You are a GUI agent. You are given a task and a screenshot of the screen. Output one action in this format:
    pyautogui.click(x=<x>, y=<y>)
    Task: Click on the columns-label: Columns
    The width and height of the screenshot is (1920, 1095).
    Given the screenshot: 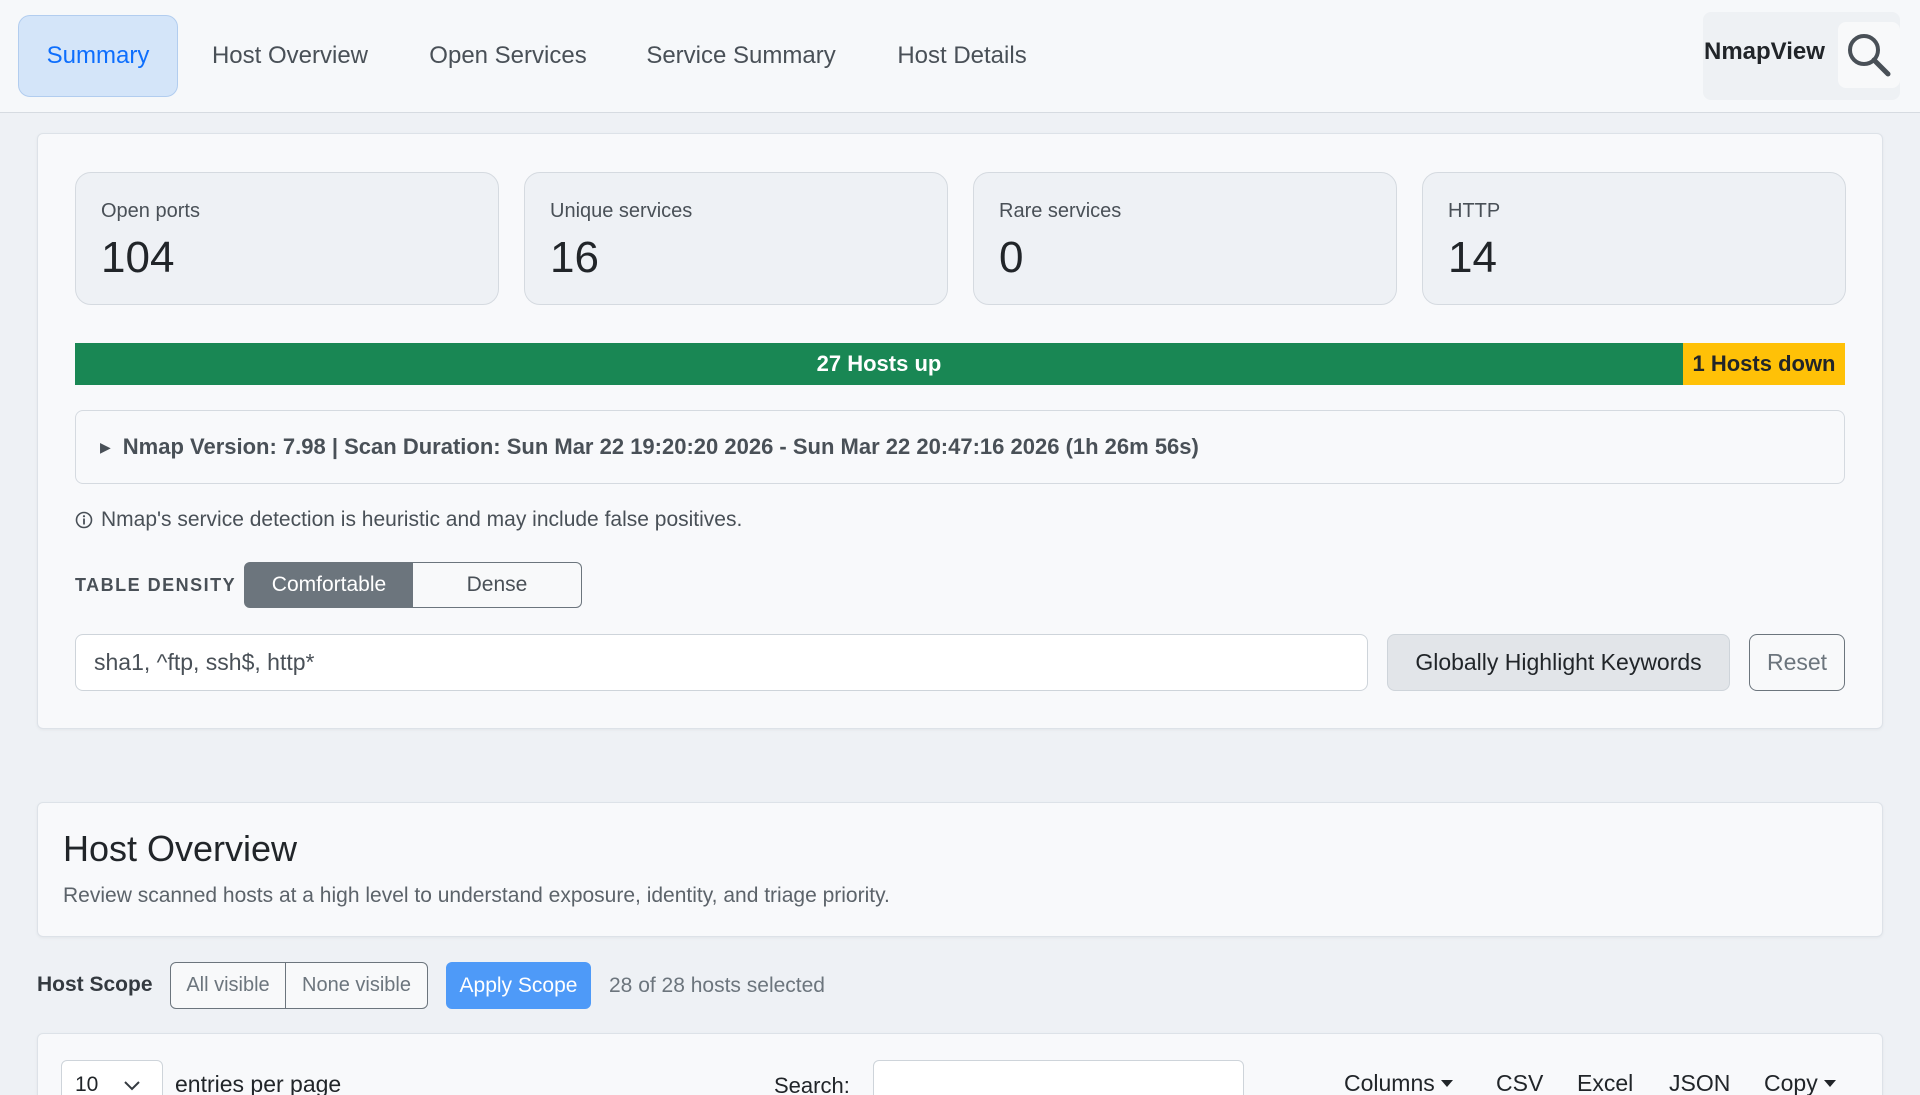 What is the action you would take?
    pyautogui.click(x=1389, y=1082)
    